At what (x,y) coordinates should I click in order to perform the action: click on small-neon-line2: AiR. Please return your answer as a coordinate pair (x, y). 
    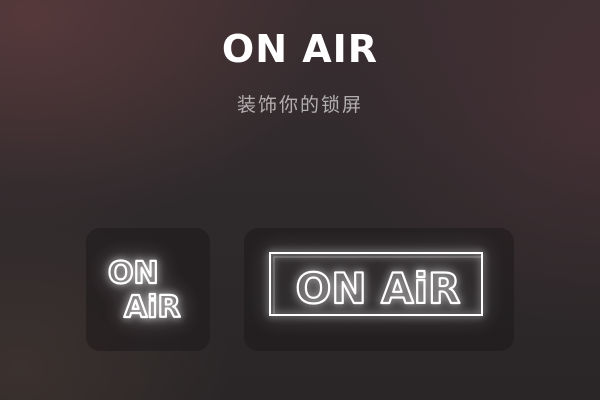
    Looking at the image, I should click on (152, 307).